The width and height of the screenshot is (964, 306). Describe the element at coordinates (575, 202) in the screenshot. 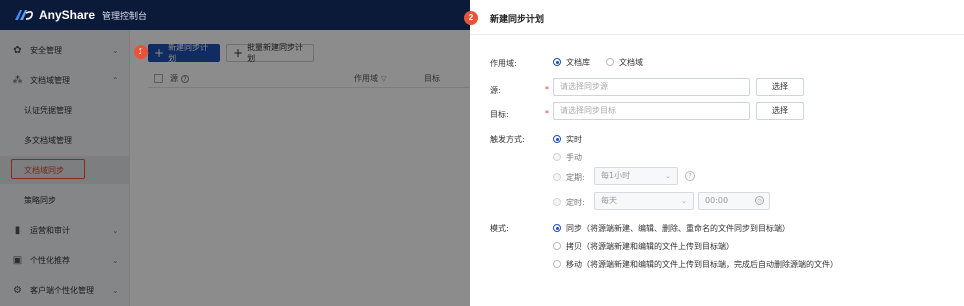

I see `trigger-option-label: 定时:` at that location.